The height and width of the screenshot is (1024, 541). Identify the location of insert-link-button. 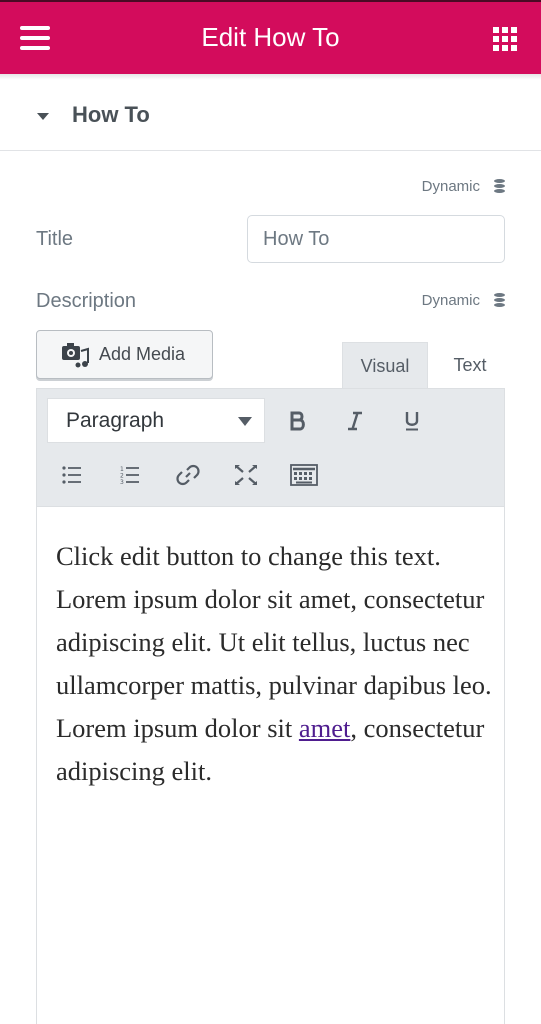
(188, 475).